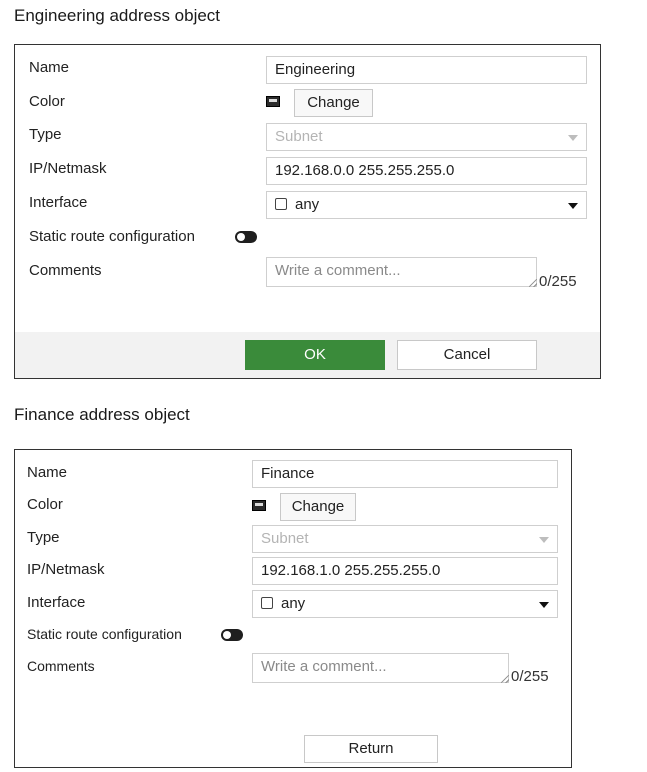 The image size is (647, 772). What do you see at coordinates (467, 355) in the screenshot?
I see `cancel-button: Cancel` at bounding box center [467, 355].